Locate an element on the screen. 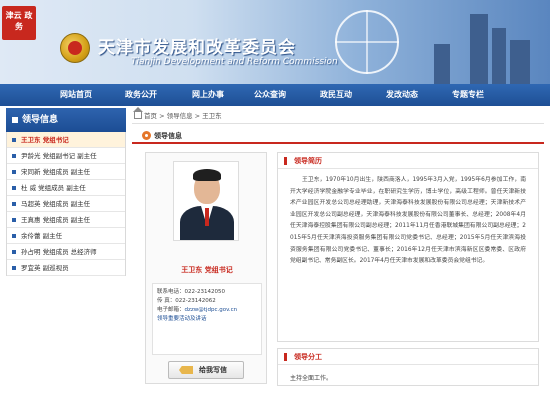  sidebar-item-leader: 王真惠 党组成员 副主任 is located at coordinates (66, 220).